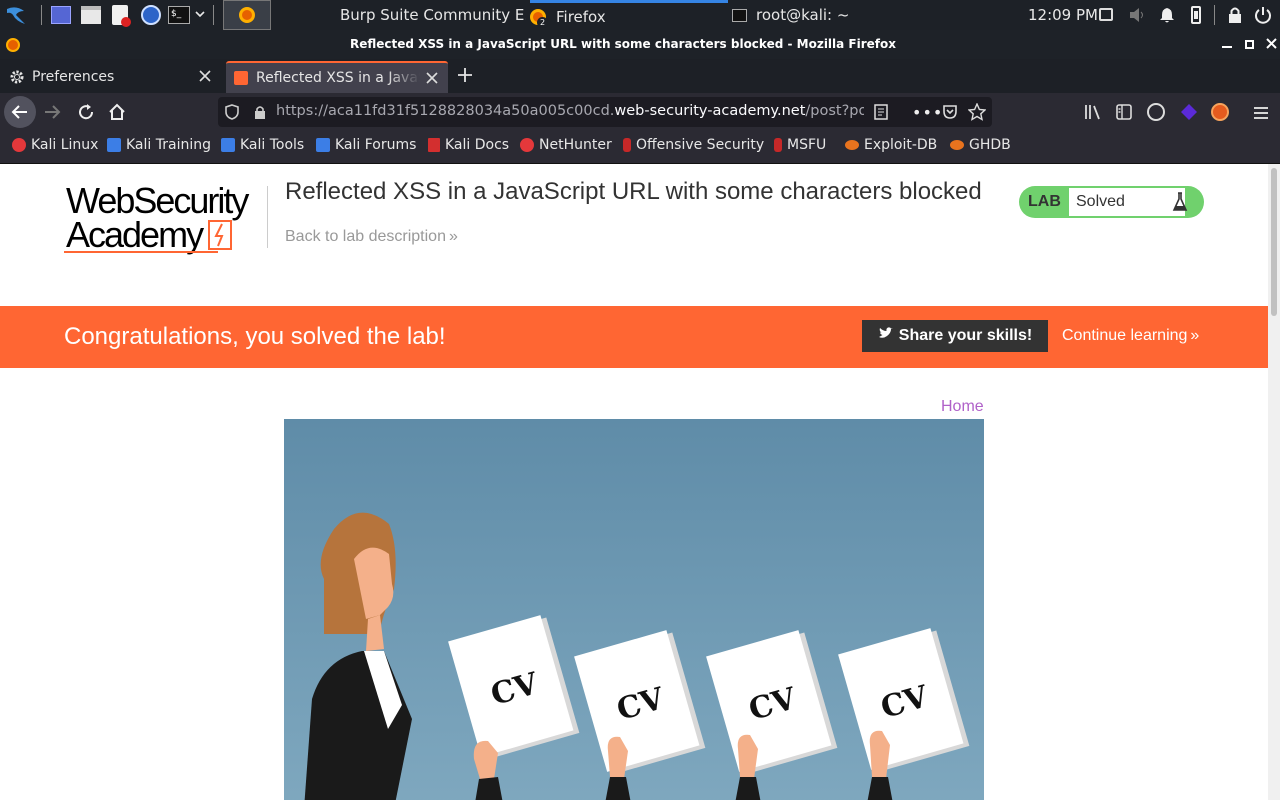 Image resolution: width=1280 pixels, height=800 pixels. Describe the element at coordinates (19, 145) in the screenshot. I see `kali-icon` at that location.